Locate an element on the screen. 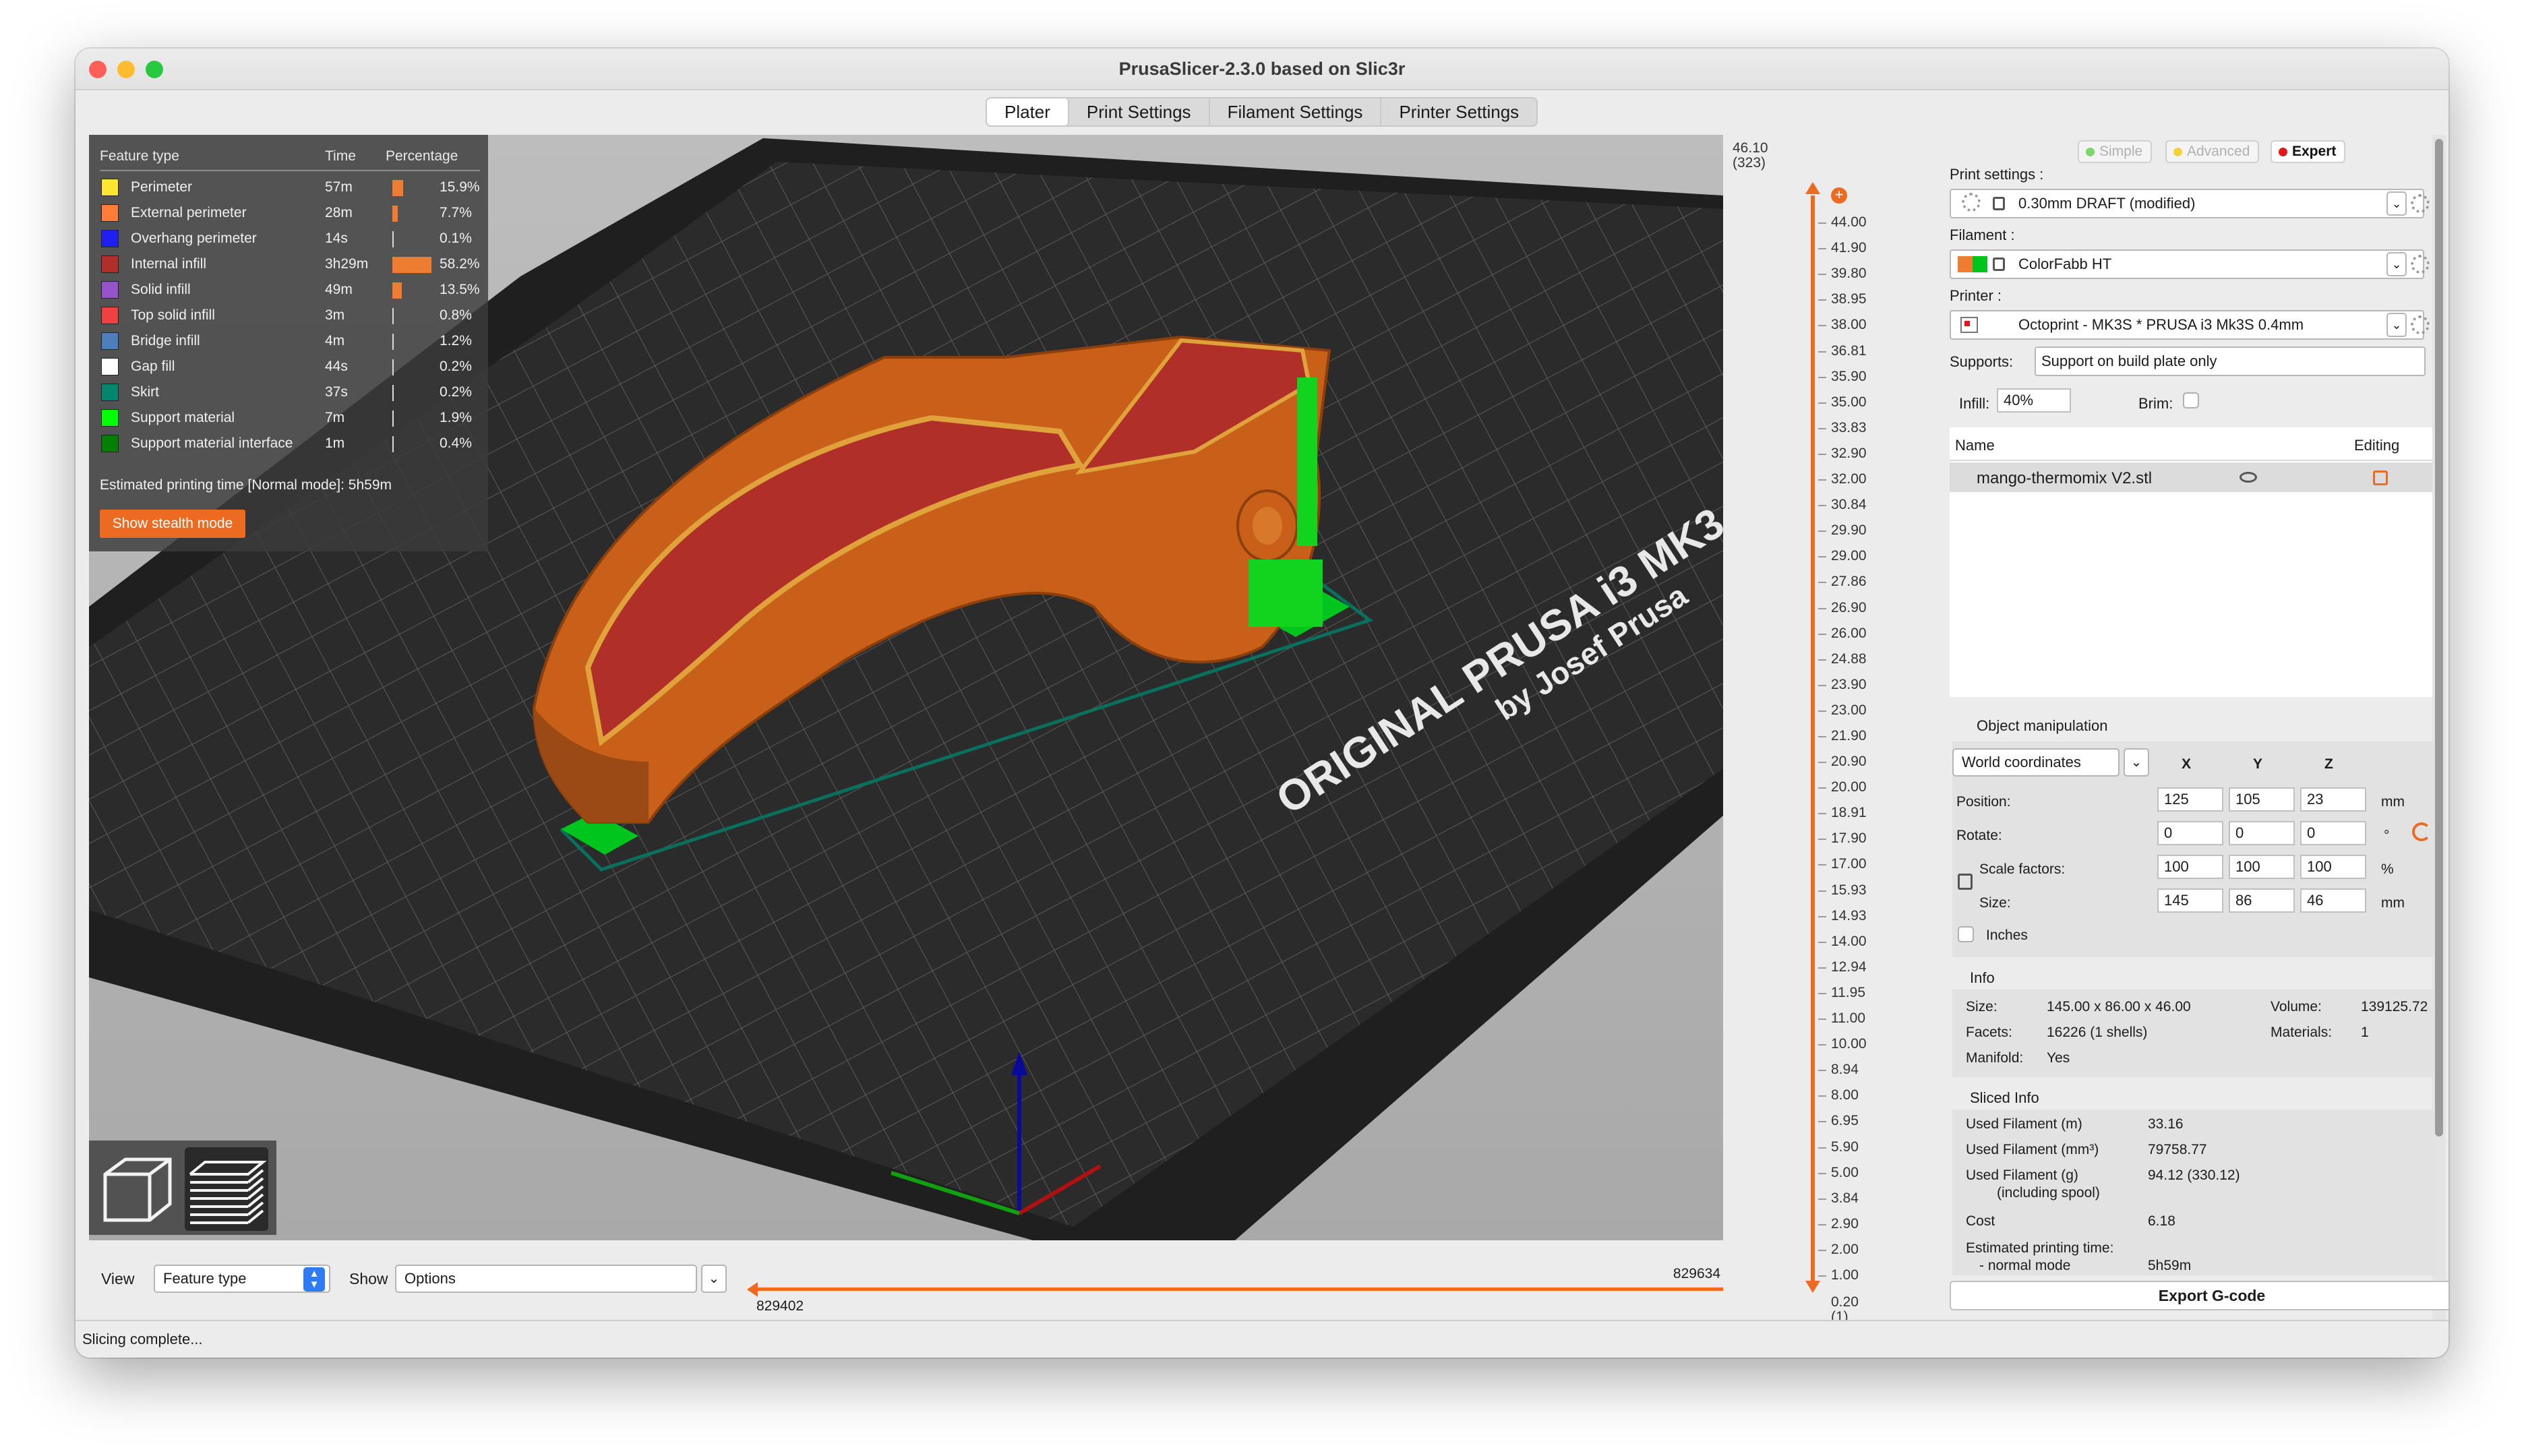 Image resolution: width=2524 pixels, height=1456 pixels. printer-combo: Octoprint - MK3S * PRUSA i3 Mk3S 0.4mm is located at coordinates (2187, 325).